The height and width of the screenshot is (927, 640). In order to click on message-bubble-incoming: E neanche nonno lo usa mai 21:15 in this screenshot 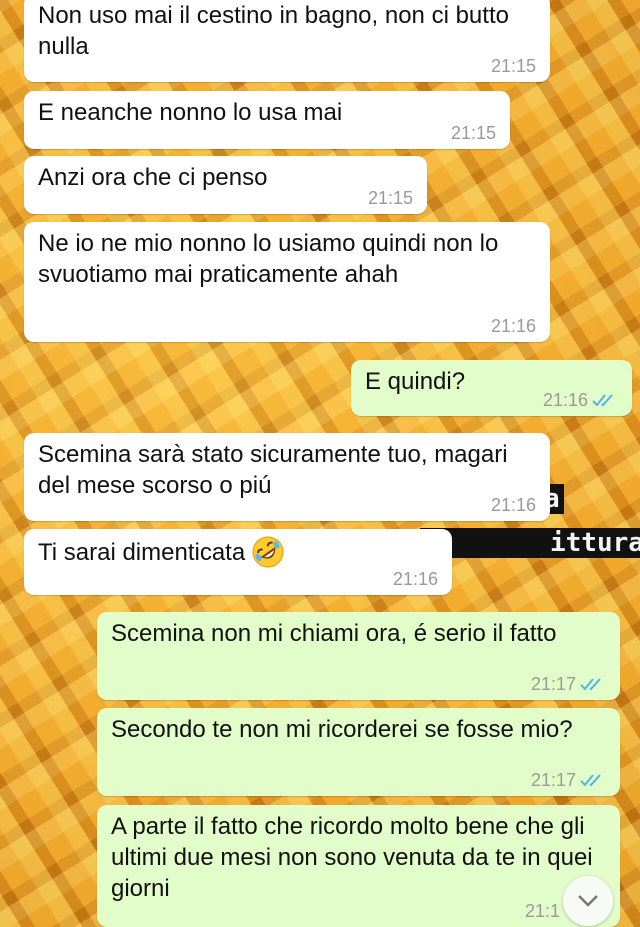, I will do `click(267, 120)`.